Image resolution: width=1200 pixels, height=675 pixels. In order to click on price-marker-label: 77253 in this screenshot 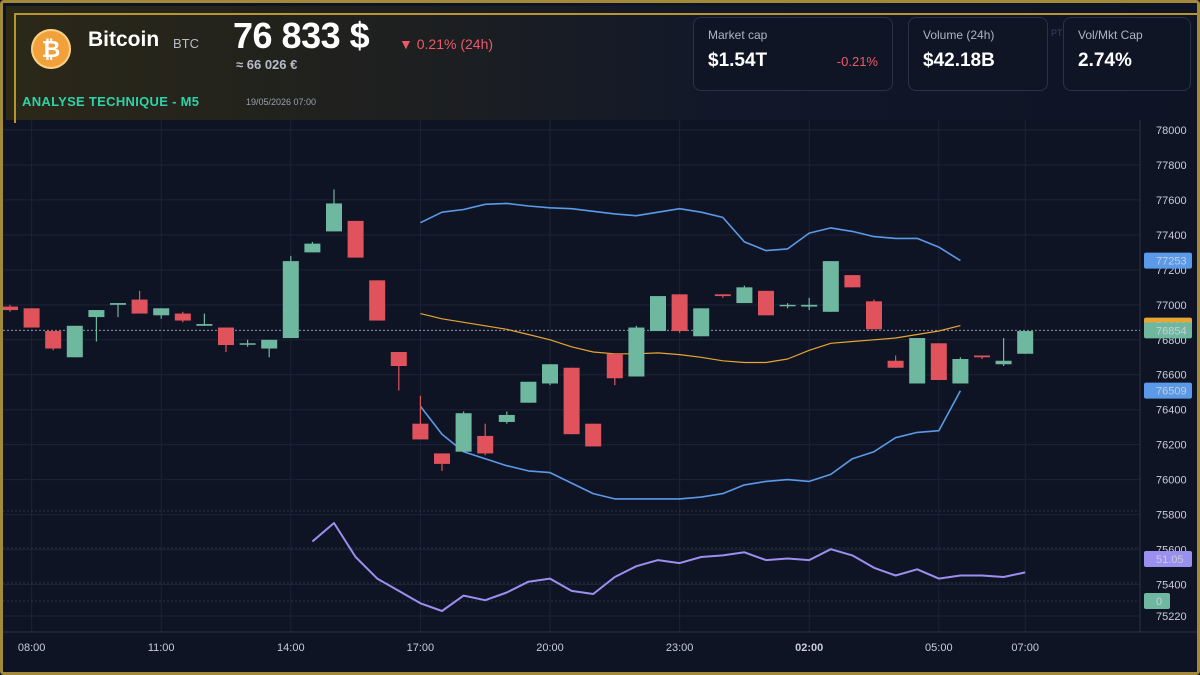, I will do `click(1171, 262)`.